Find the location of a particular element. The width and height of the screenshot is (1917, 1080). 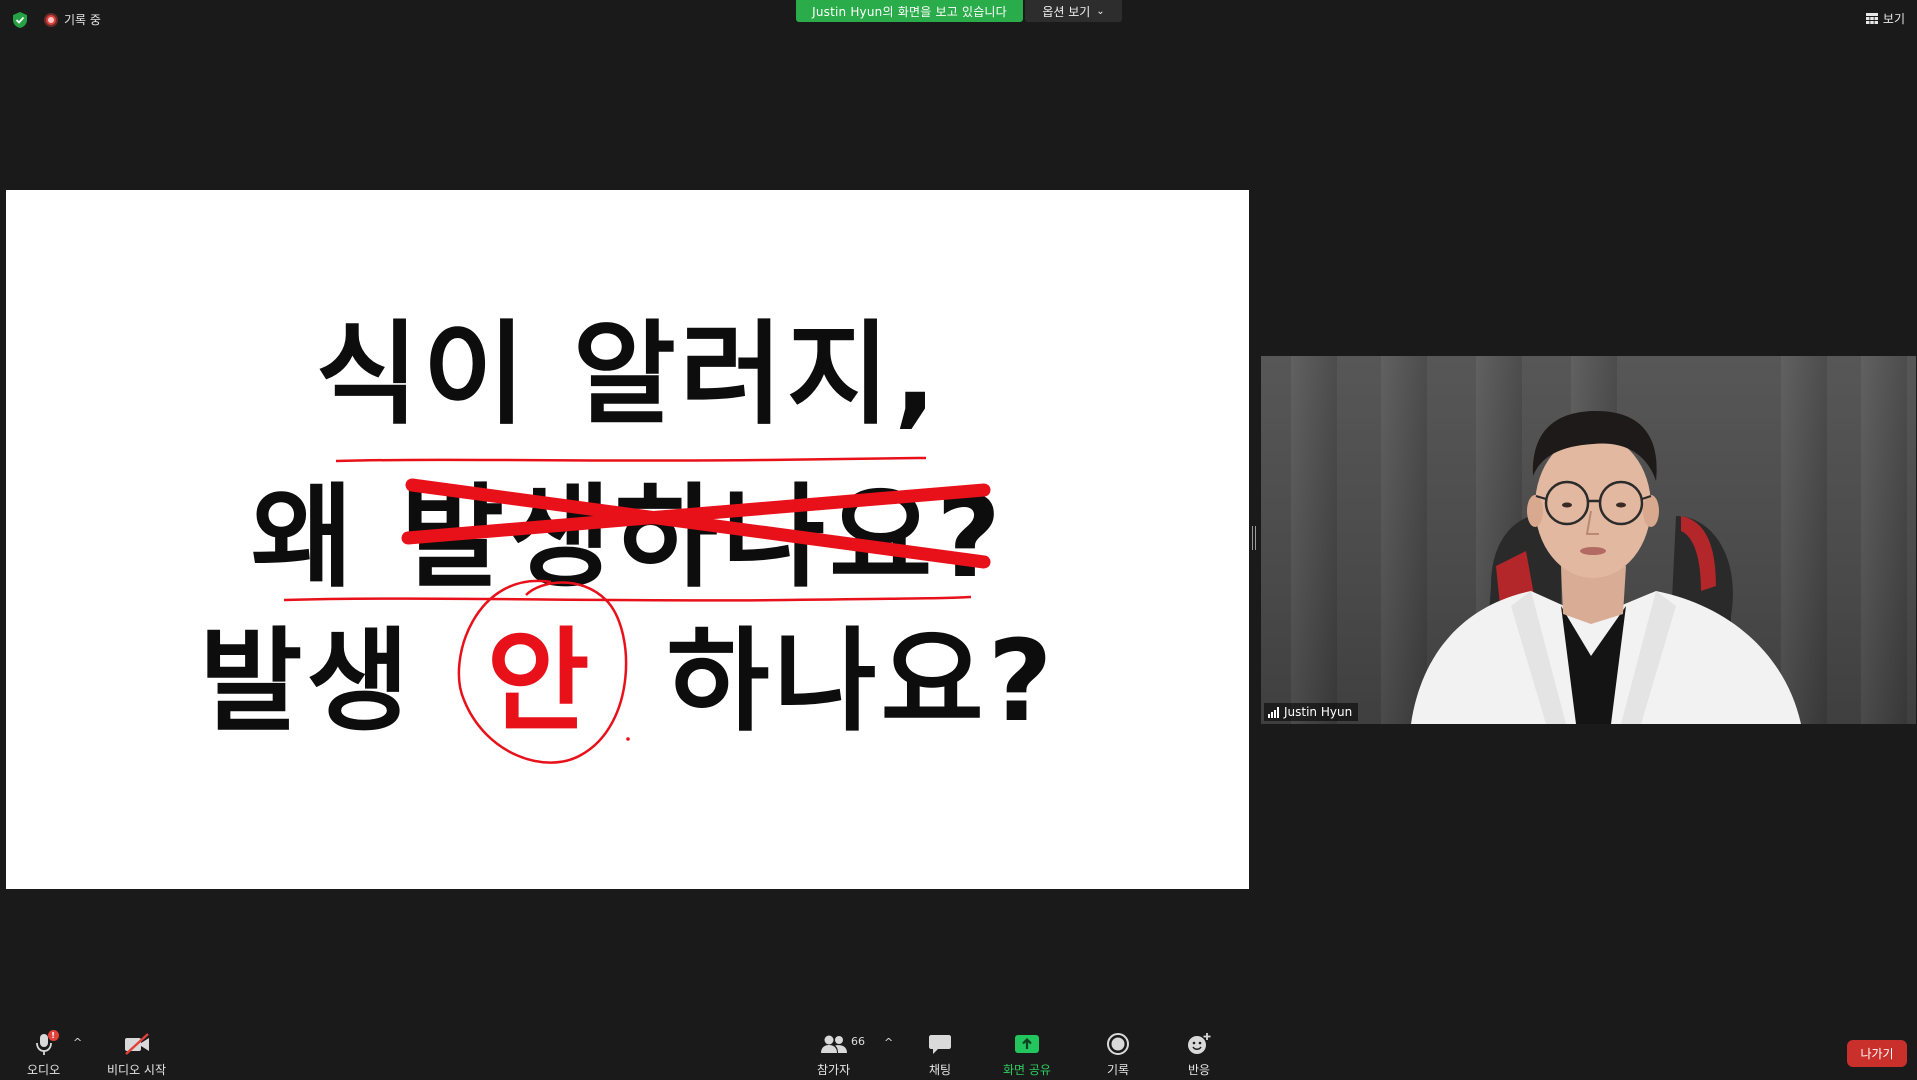

smiley-plus-icon is located at coordinates (1199, 1043).